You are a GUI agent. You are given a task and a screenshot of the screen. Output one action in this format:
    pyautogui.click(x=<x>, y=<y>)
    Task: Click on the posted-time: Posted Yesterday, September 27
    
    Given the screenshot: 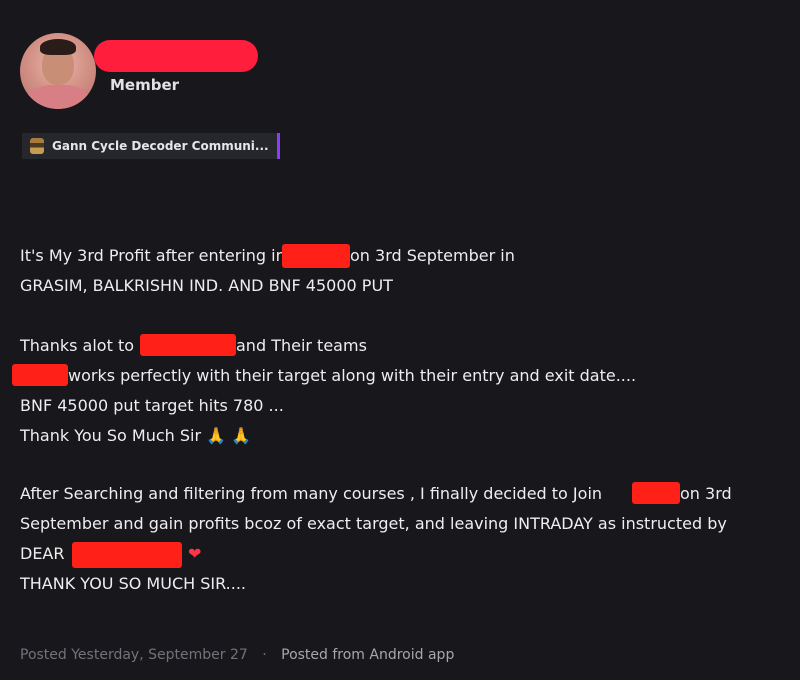 What is the action you would take?
    pyautogui.click(x=134, y=655)
    